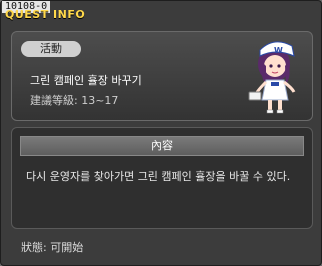 Image resolution: width=322 pixels, height=266 pixels. I want to click on window-title: QUEST INFO, so click(45, 14).